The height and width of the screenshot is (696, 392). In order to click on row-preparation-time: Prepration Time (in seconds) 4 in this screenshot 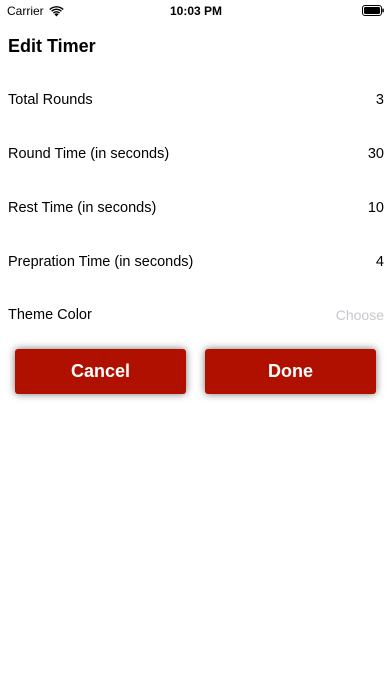, I will do `click(196, 262)`.